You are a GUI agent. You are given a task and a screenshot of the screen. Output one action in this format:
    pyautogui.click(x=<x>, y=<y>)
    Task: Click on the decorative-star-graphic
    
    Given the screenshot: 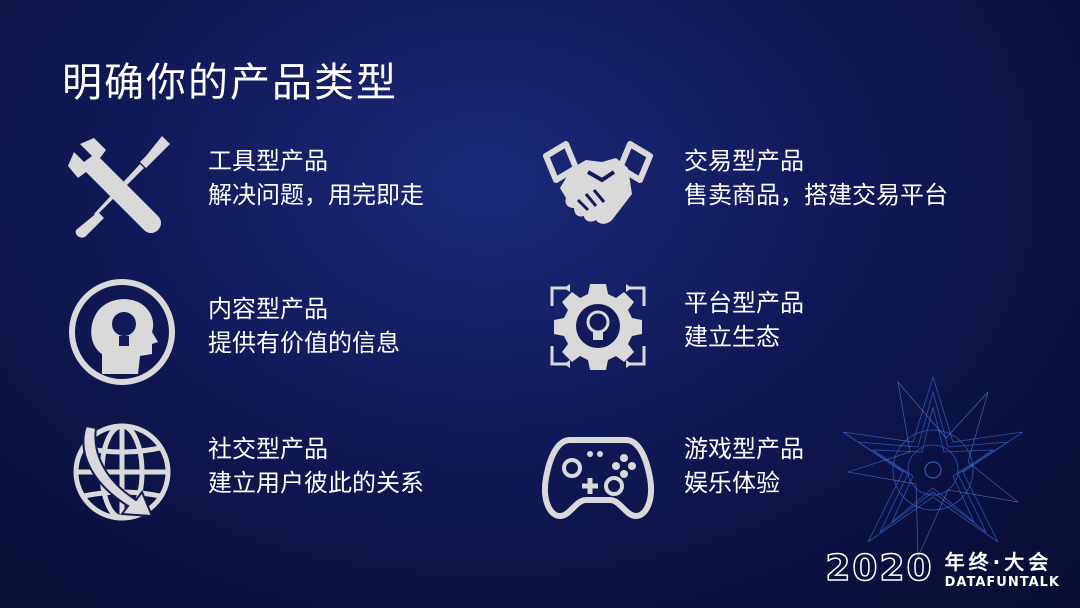 What is the action you would take?
    pyautogui.click(x=933, y=467)
    